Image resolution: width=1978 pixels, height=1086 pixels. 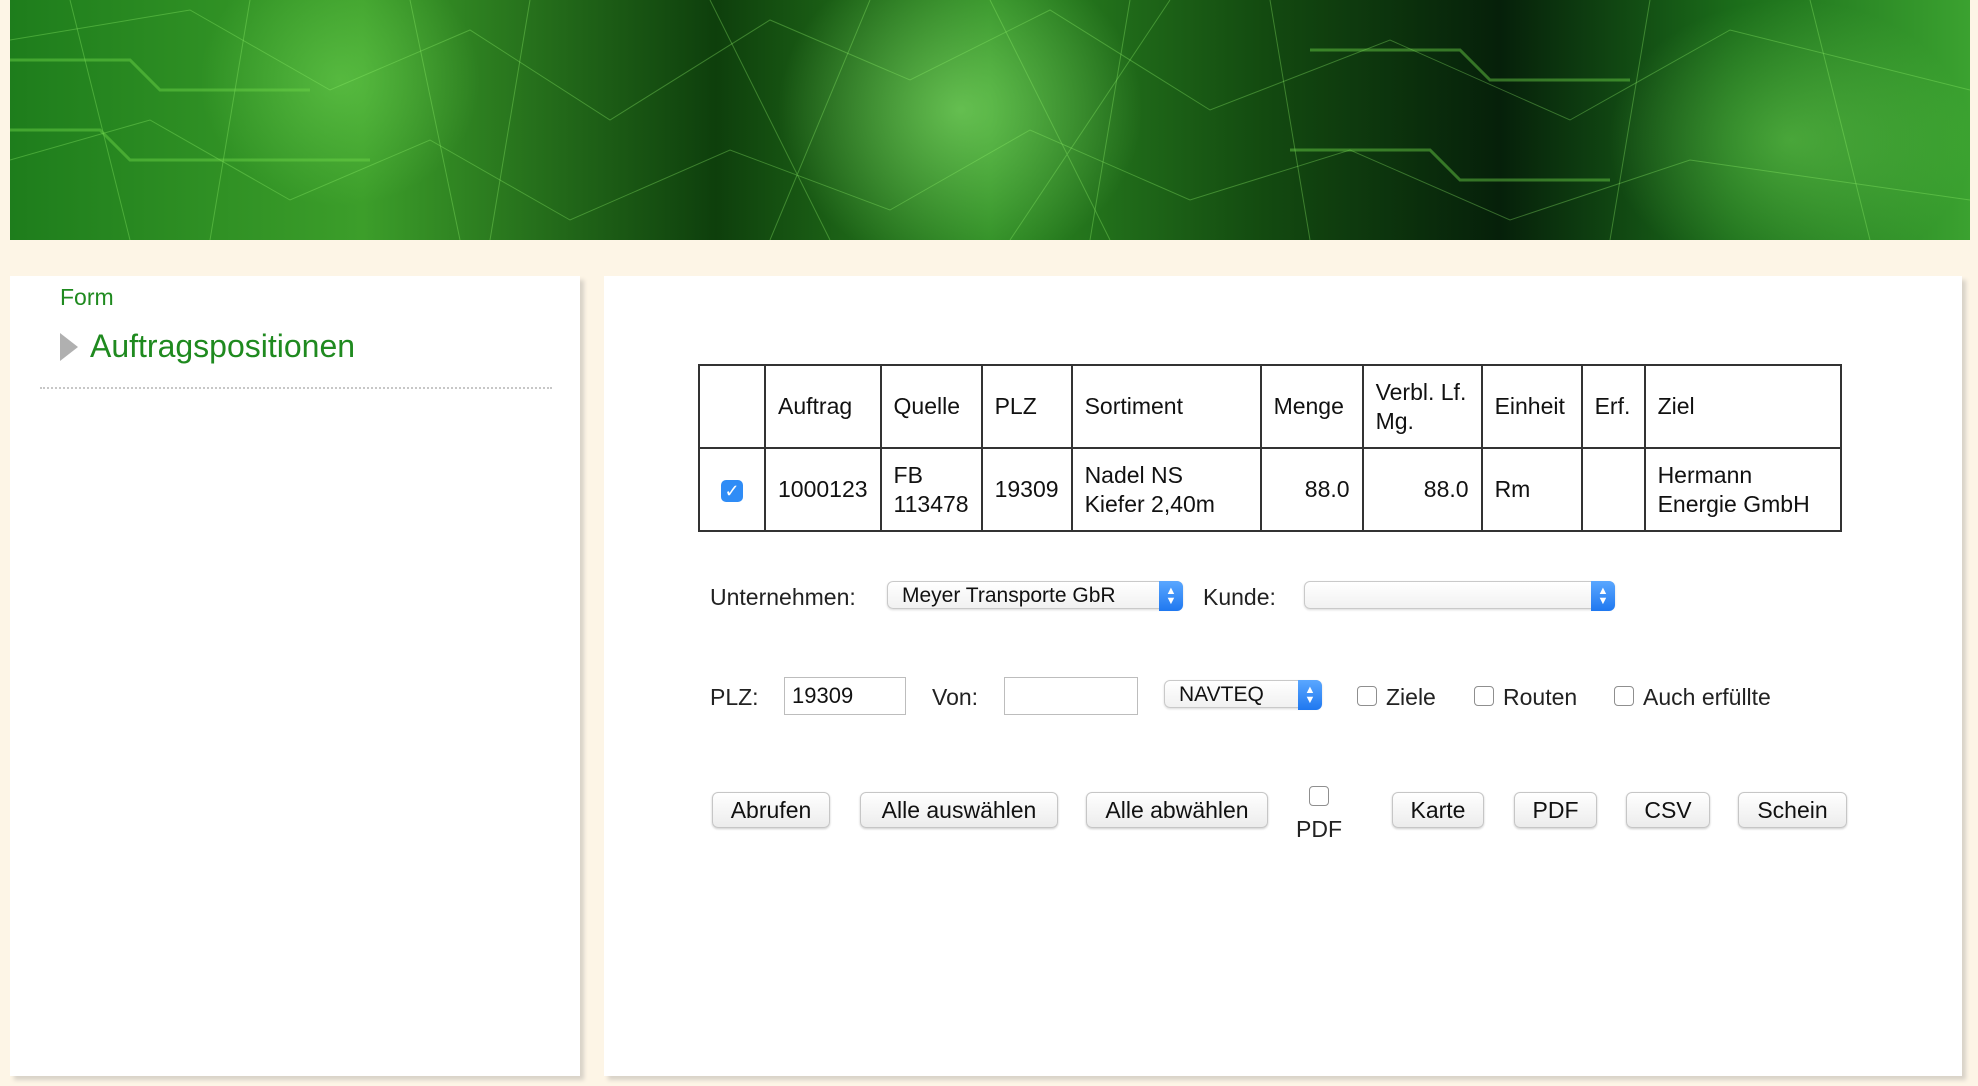 I want to click on pdf-button: PDF, so click(x=1555, y=810).